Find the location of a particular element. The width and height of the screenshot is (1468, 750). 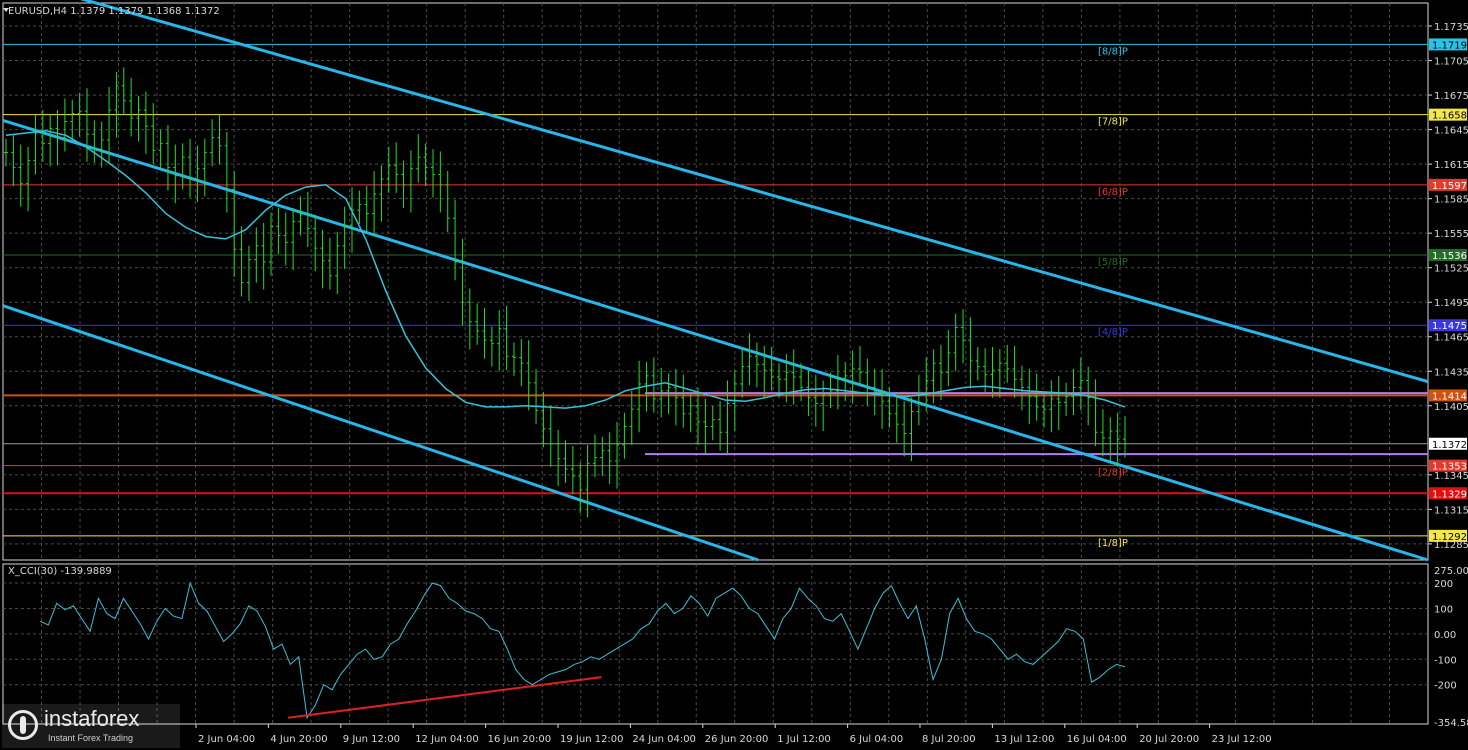

symbol-header: EURUSD,H4 1.1379 1.1379 1.1368 1.1372 is located at coordinates (114, 11).